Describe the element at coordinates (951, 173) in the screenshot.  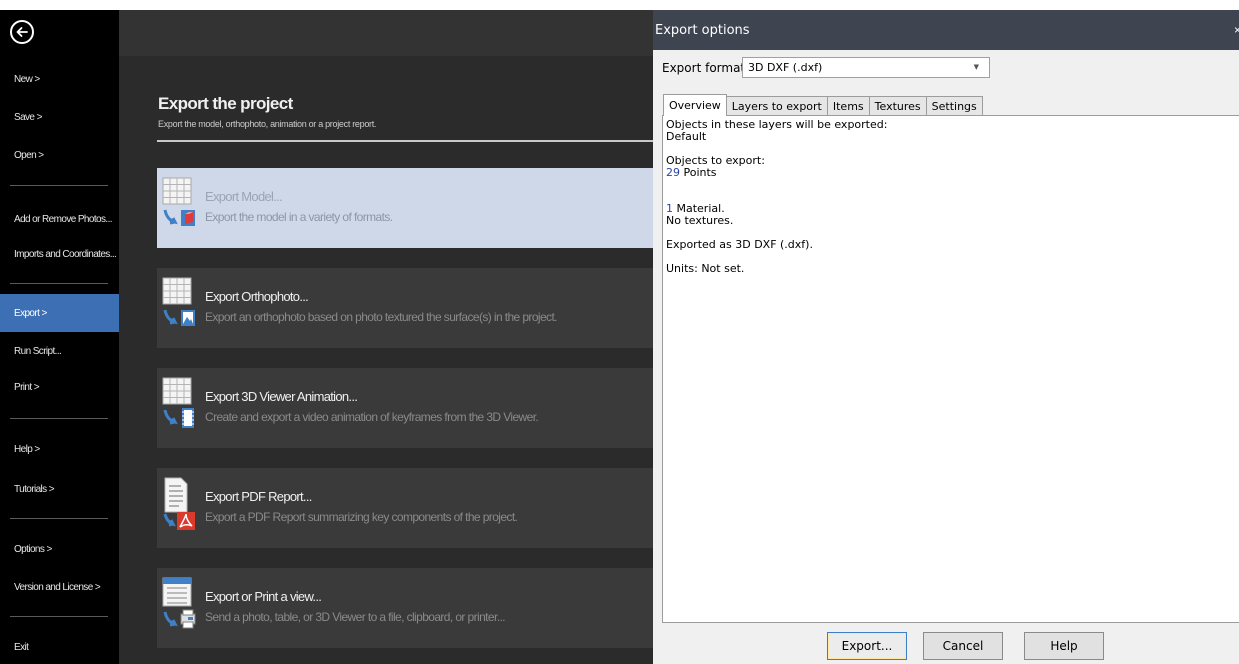
I see `points-summary: 29 Points` at that location.